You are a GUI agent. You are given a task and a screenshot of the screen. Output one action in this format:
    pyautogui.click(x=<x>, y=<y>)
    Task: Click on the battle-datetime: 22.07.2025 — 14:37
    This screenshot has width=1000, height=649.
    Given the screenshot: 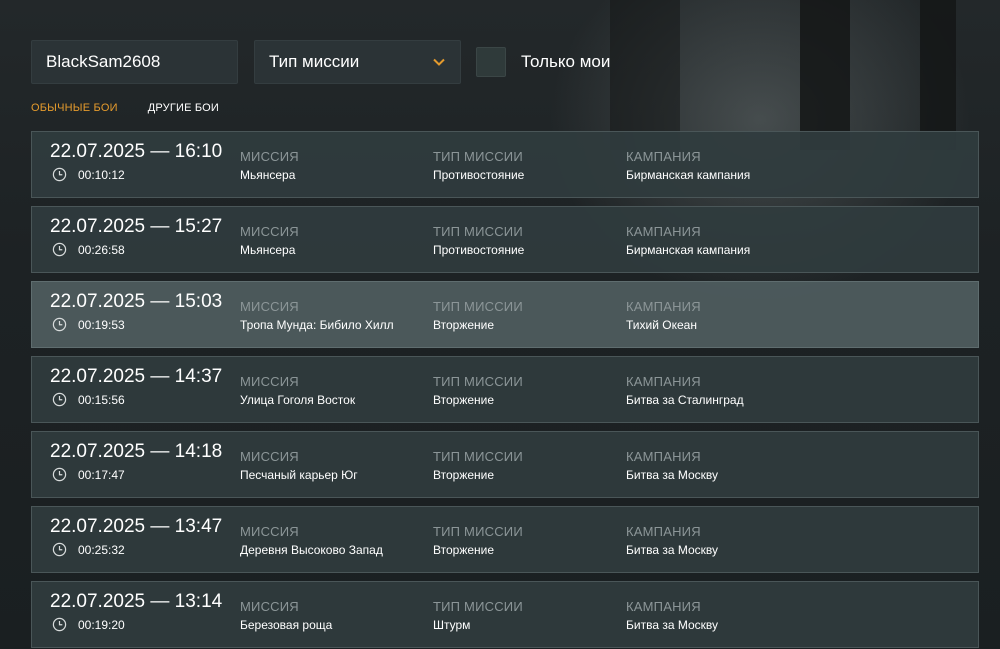 What is the action you would take?
    pyautogui.click(x=136, y=376)
    